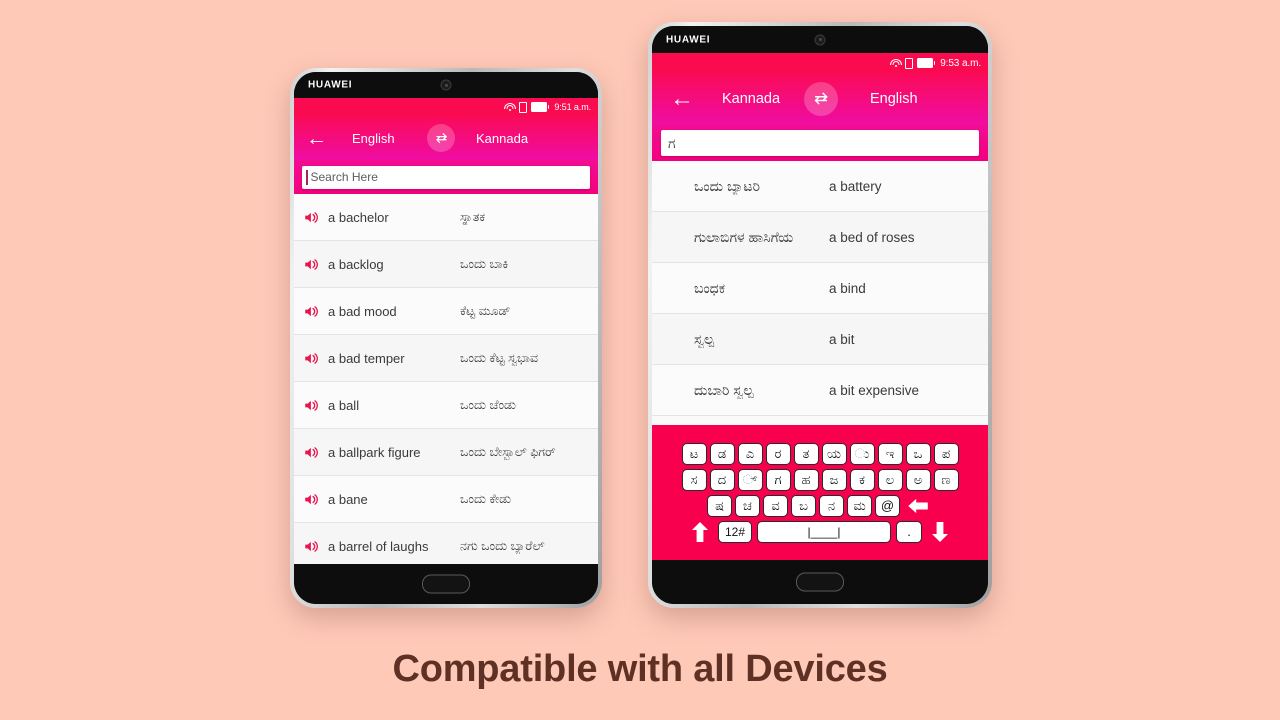 The image size is (1280, 720). I want to click on source-term: a backlog, so click(356, 264).